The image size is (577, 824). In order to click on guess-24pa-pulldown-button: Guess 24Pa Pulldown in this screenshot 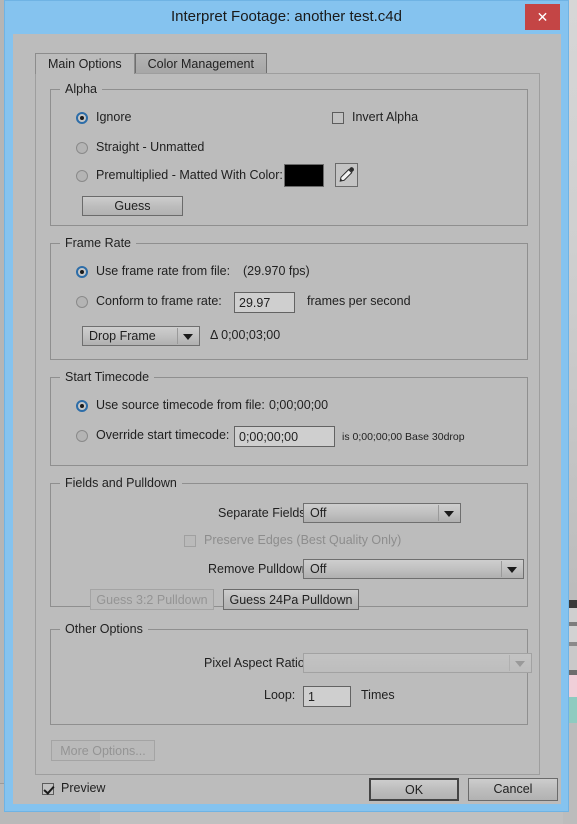, I will do `click(291, 599)`.